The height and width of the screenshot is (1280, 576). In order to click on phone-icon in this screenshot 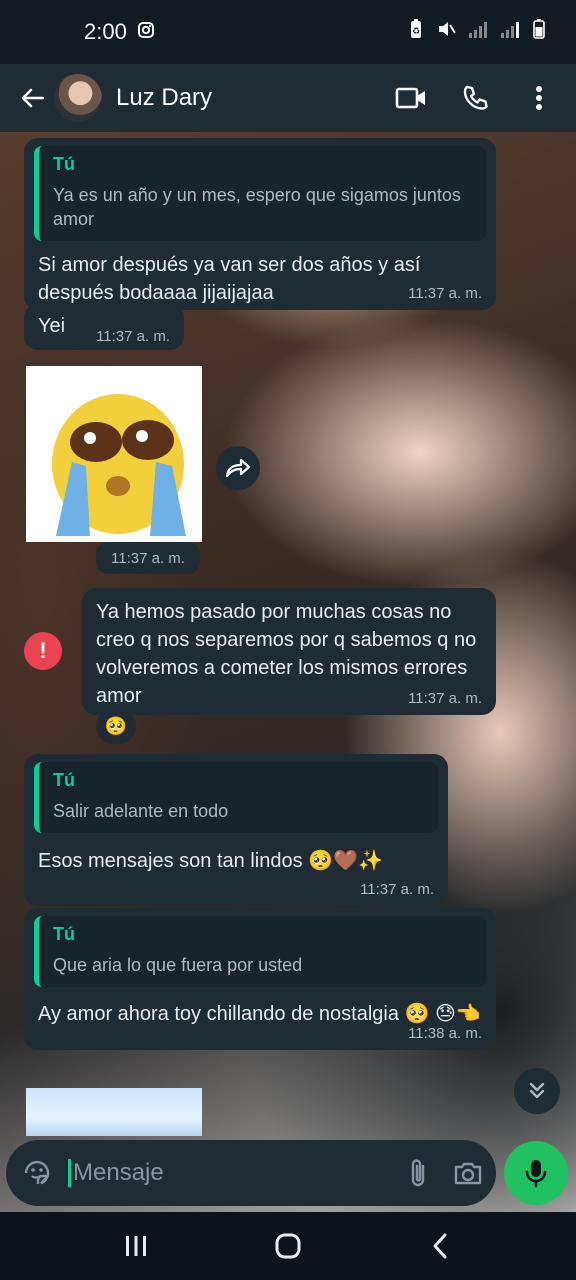, I will do `click(475, 97)`.